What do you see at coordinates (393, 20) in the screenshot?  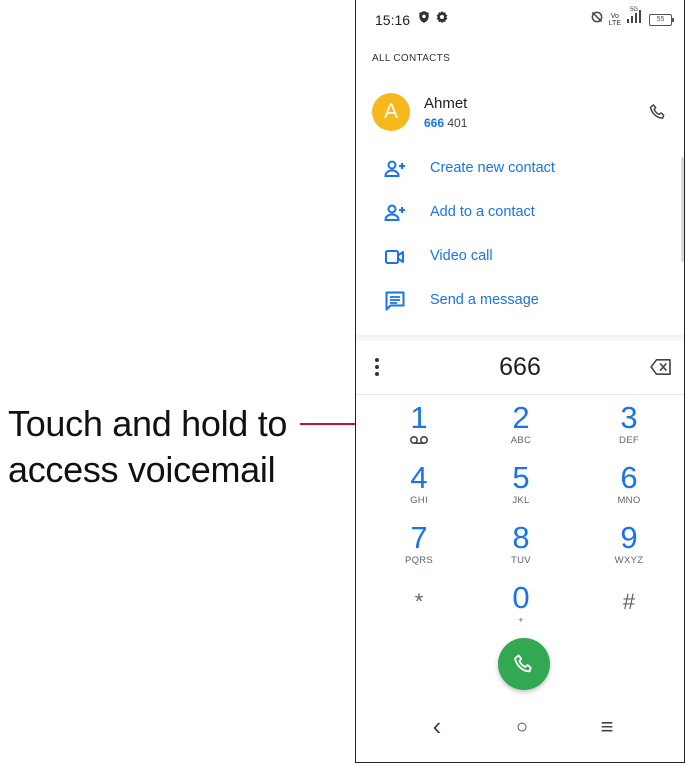 I see `status-time: 15:16` at bounding box center [393, 20].